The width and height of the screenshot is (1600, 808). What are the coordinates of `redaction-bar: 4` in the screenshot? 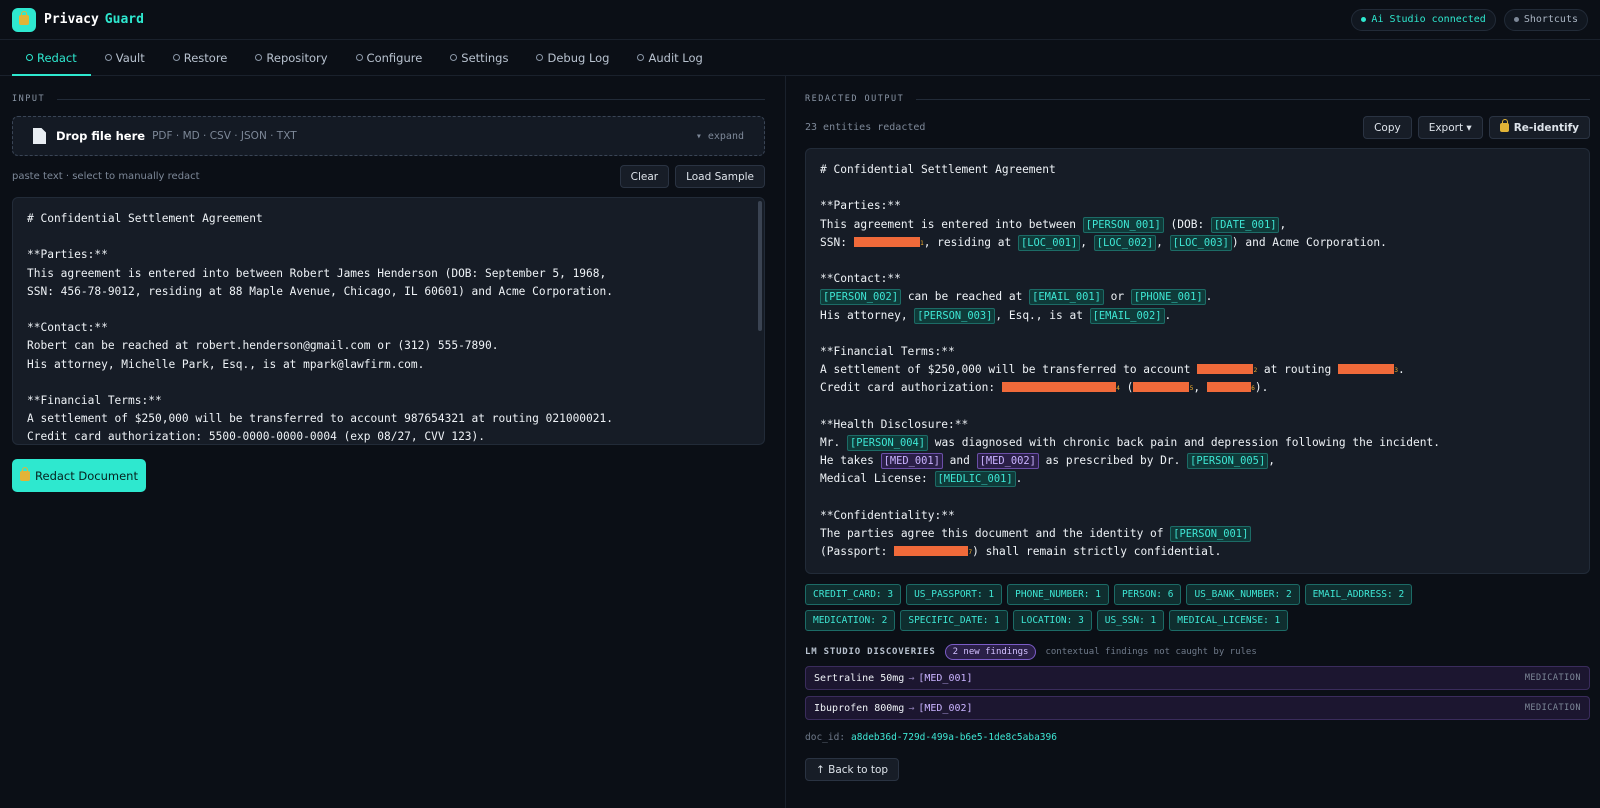 It's located at (1060, 387).